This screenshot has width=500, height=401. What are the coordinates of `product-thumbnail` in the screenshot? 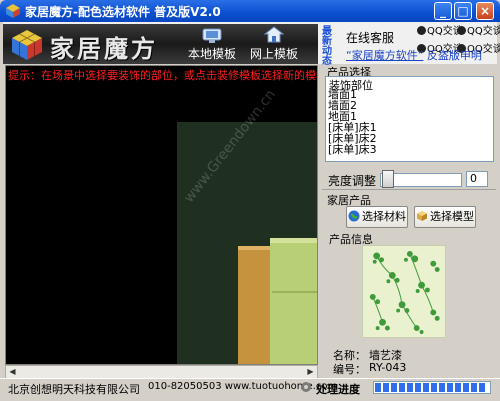 It's located at (404, 291).